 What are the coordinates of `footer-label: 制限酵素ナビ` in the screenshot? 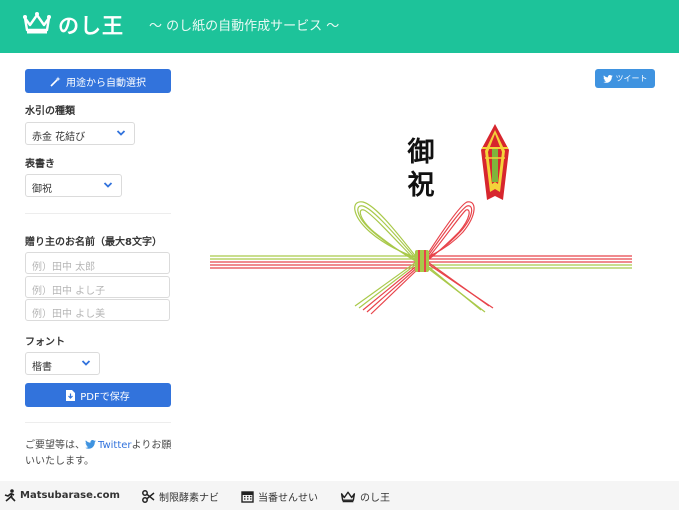 It's located at (189, 498).